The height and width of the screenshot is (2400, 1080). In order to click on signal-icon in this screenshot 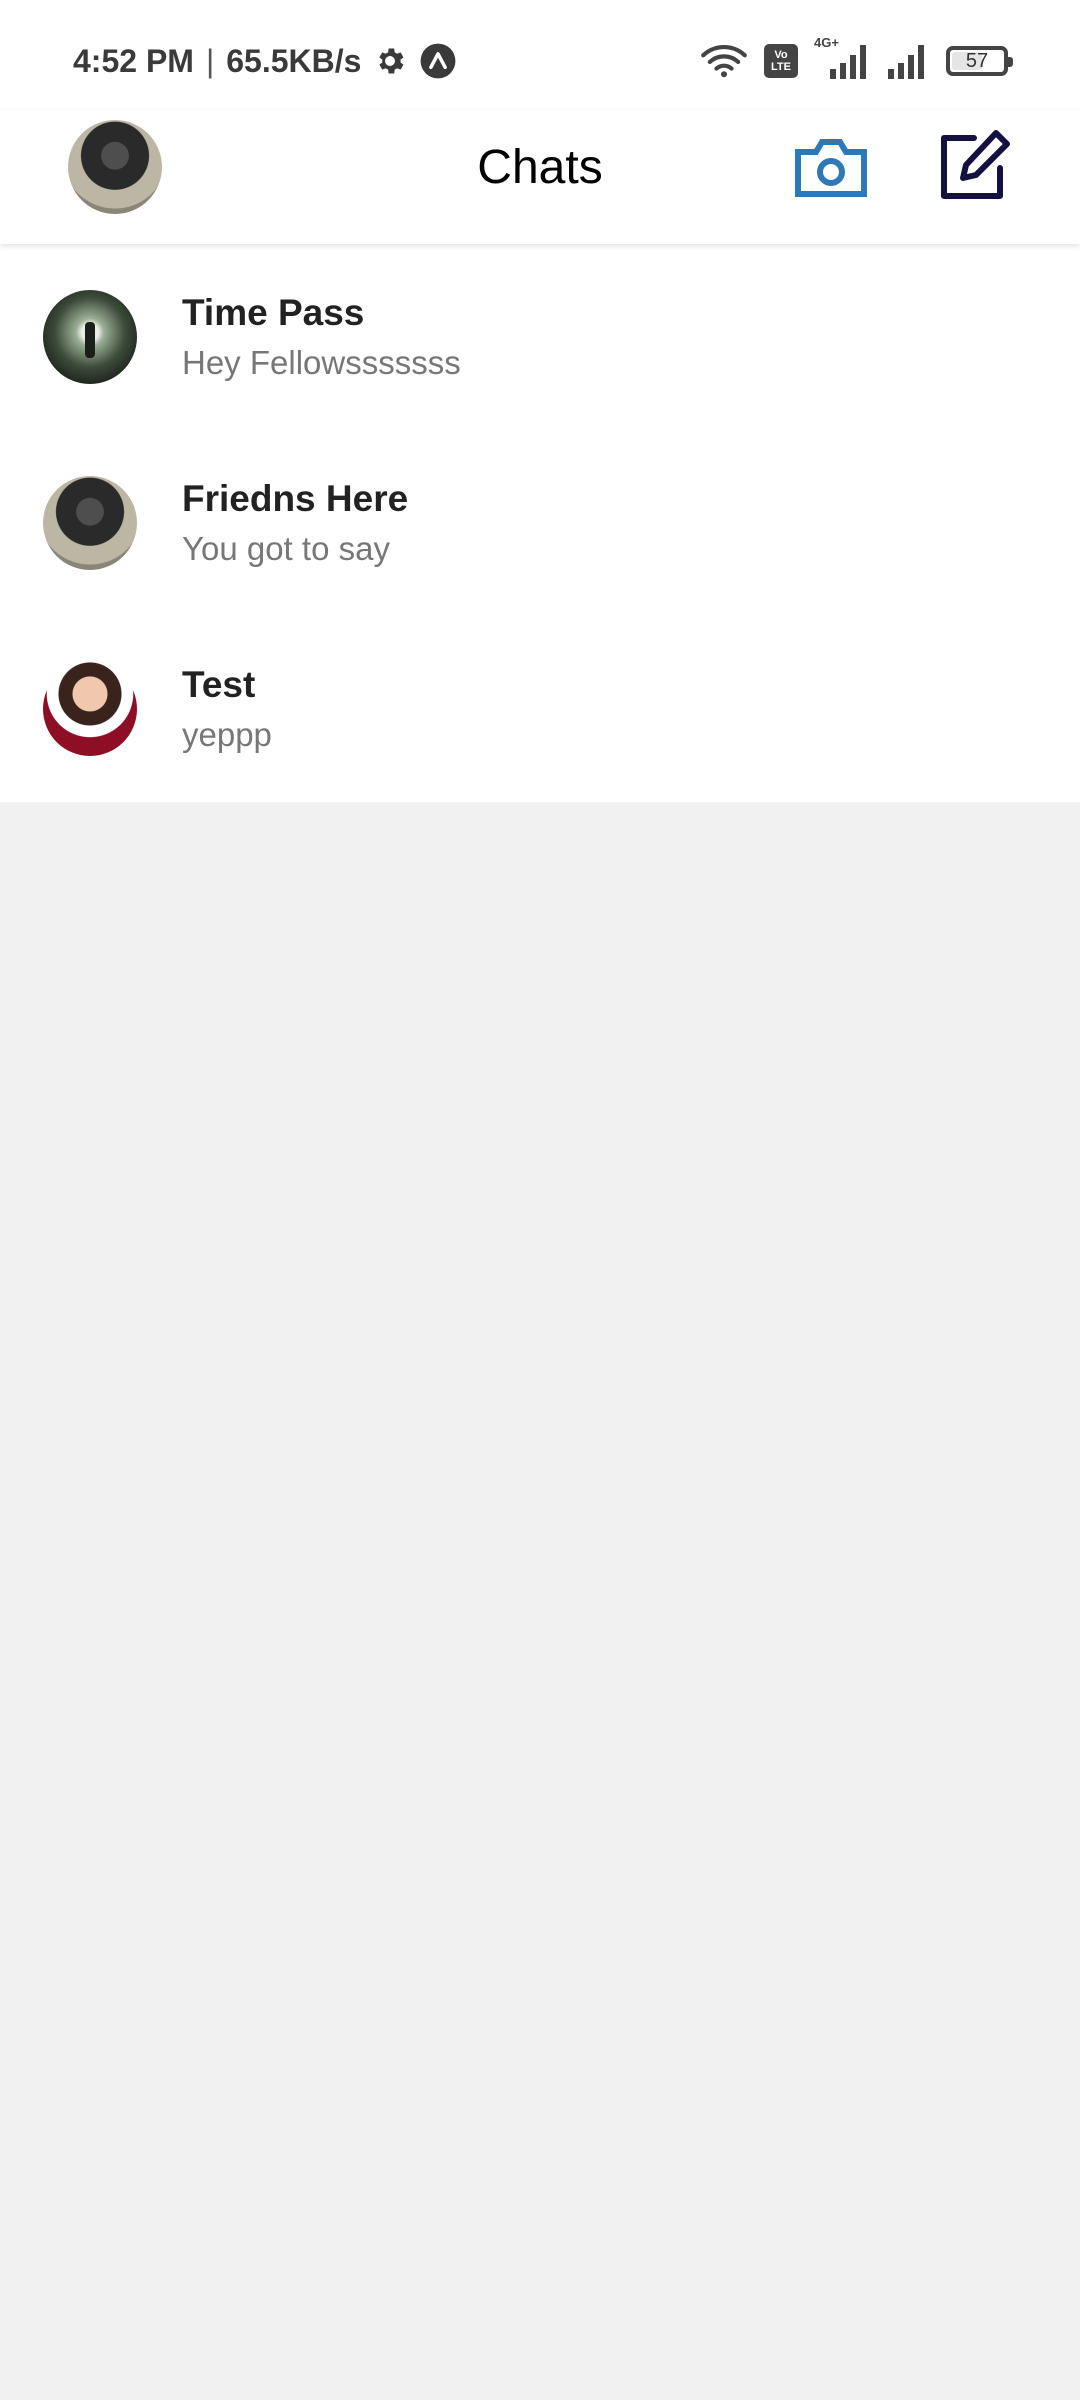, I will do `click(848, 62)`.